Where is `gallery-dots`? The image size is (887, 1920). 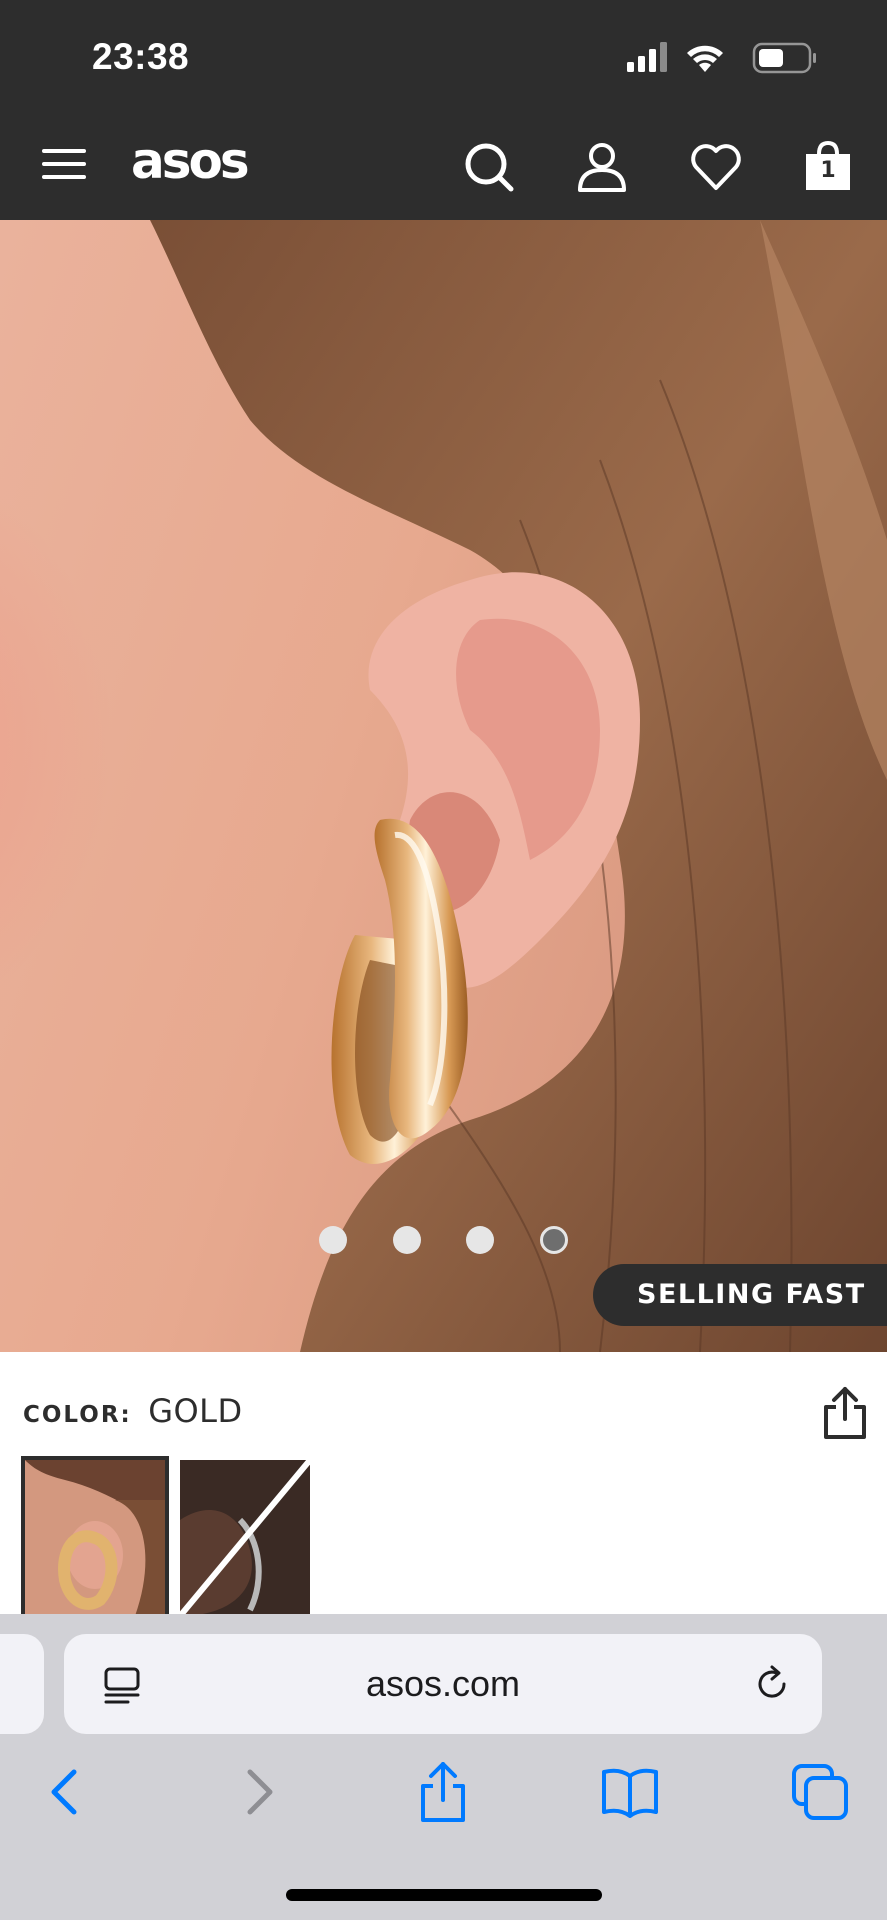 gallery-dots is located at coordinates (443, 1241).